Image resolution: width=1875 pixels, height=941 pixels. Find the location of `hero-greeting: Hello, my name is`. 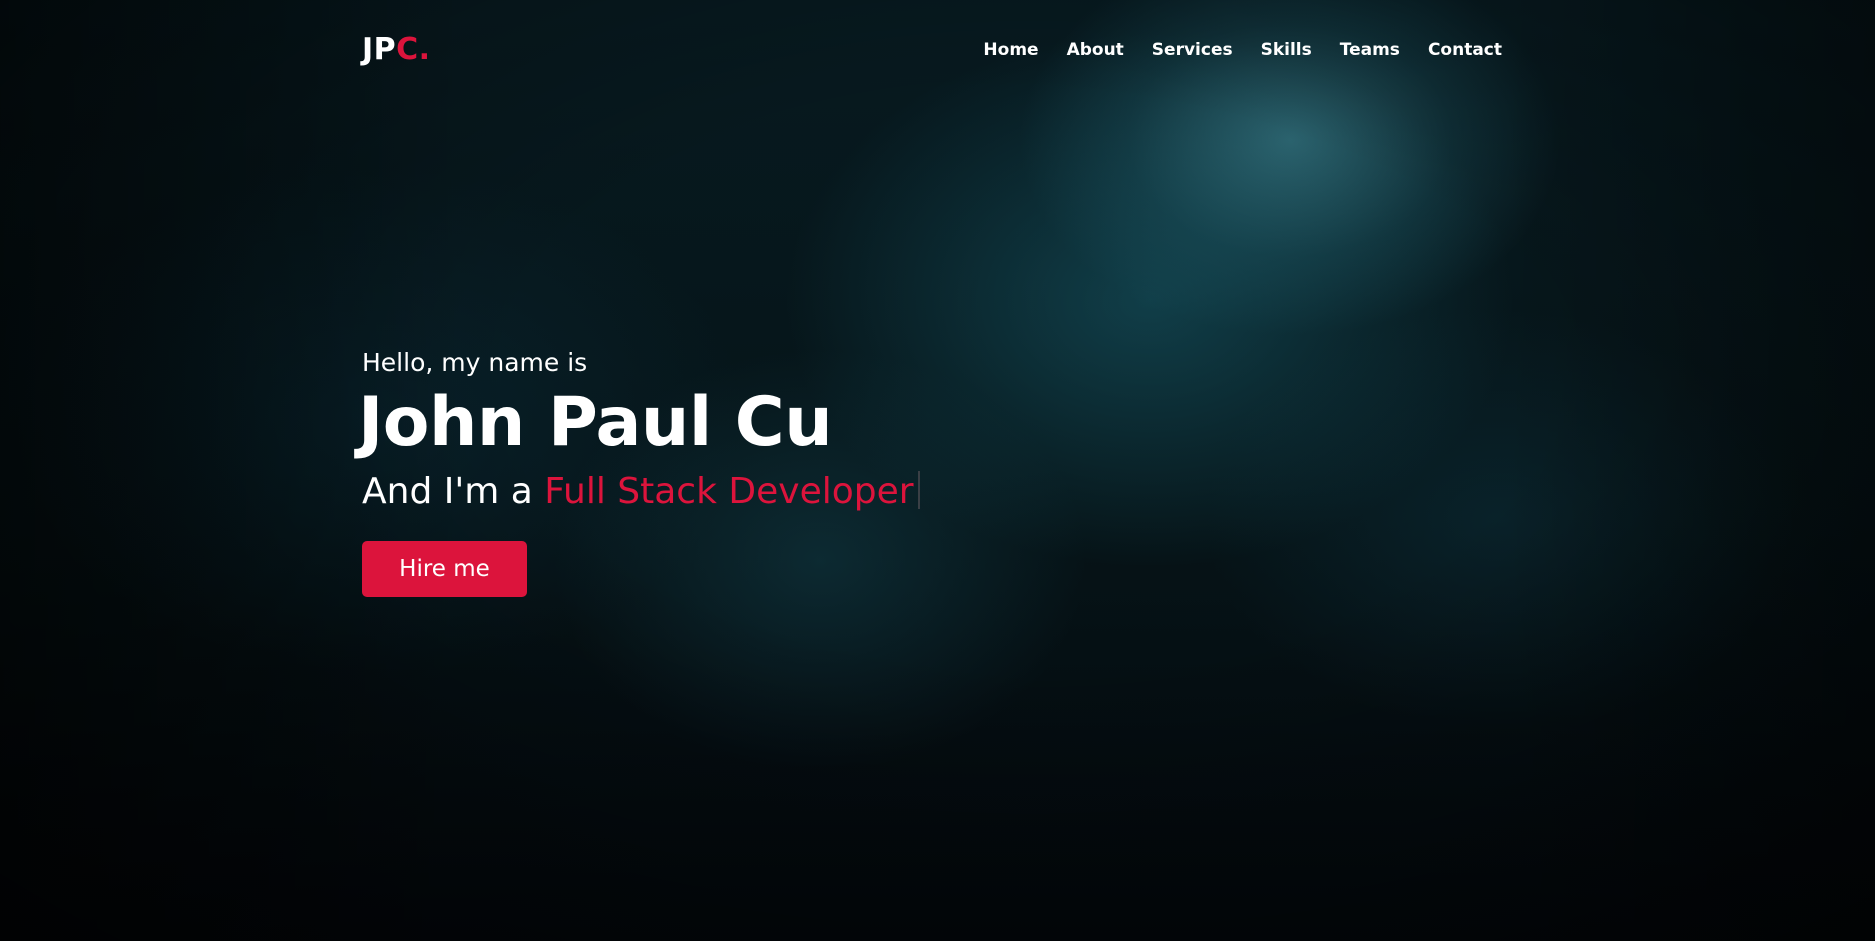

hero-greeting: Hello, my name is is located at coordinates (475, 362).